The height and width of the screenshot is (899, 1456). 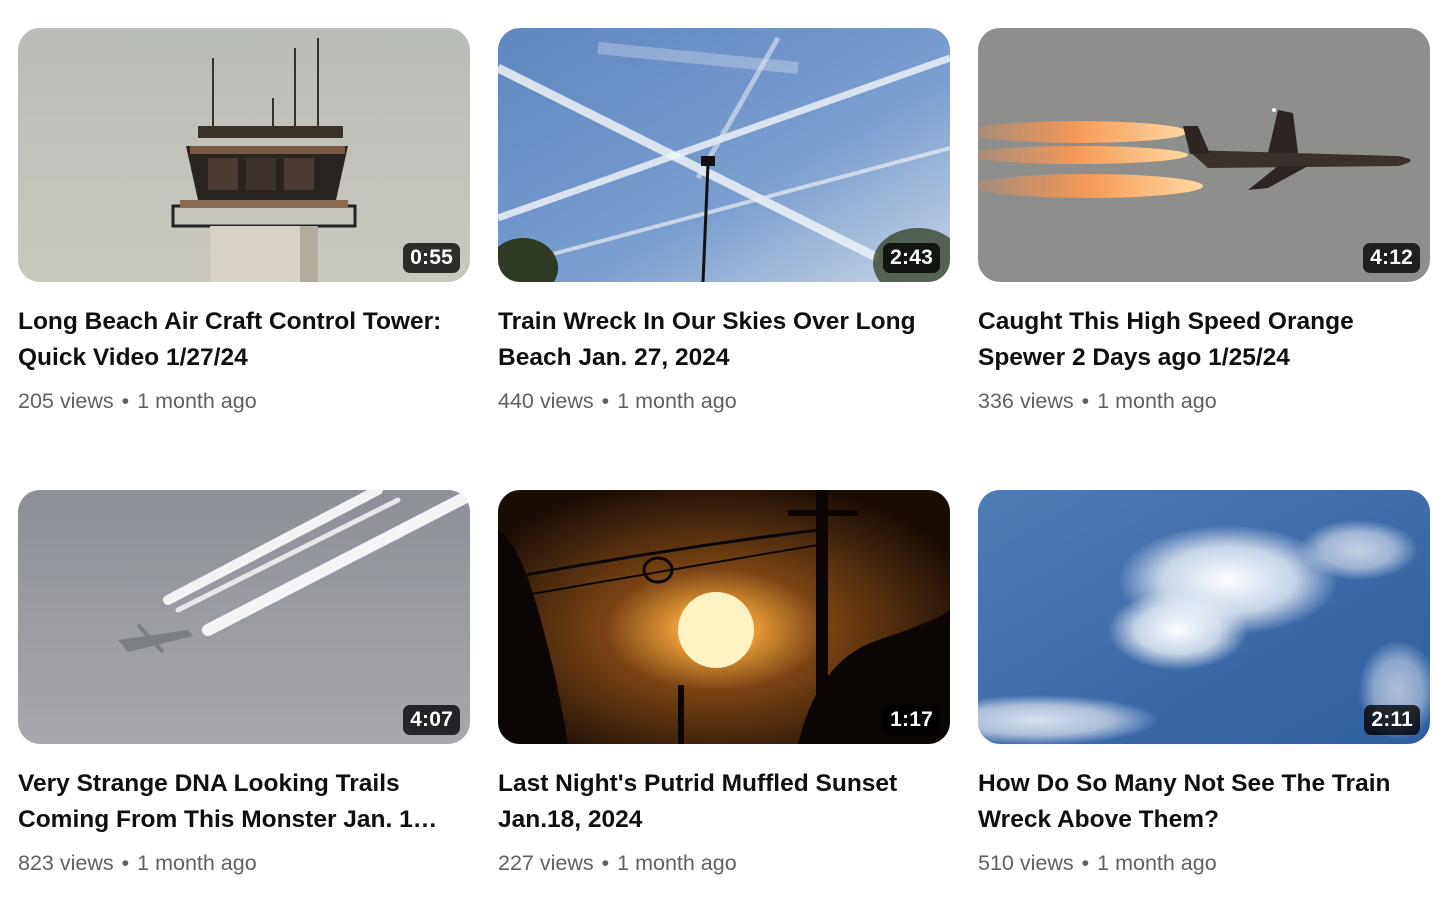 I want to click on video-thumbnail: 1:17, so click(x=724, y=617).